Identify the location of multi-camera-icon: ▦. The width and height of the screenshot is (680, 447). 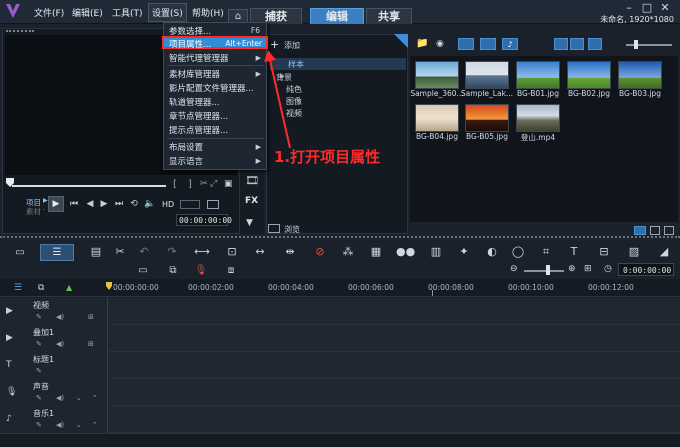
(376, 252).